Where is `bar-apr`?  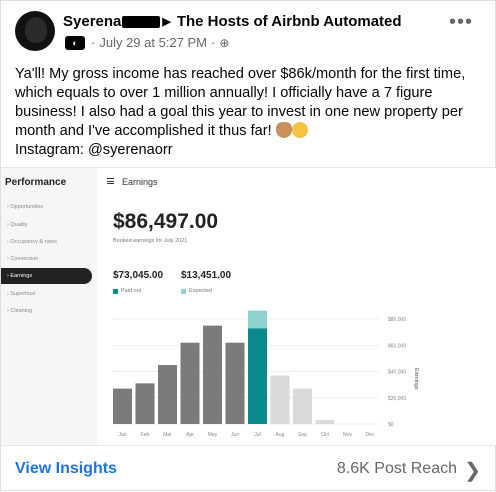
bar-apr is located at coordinates (190, 383).